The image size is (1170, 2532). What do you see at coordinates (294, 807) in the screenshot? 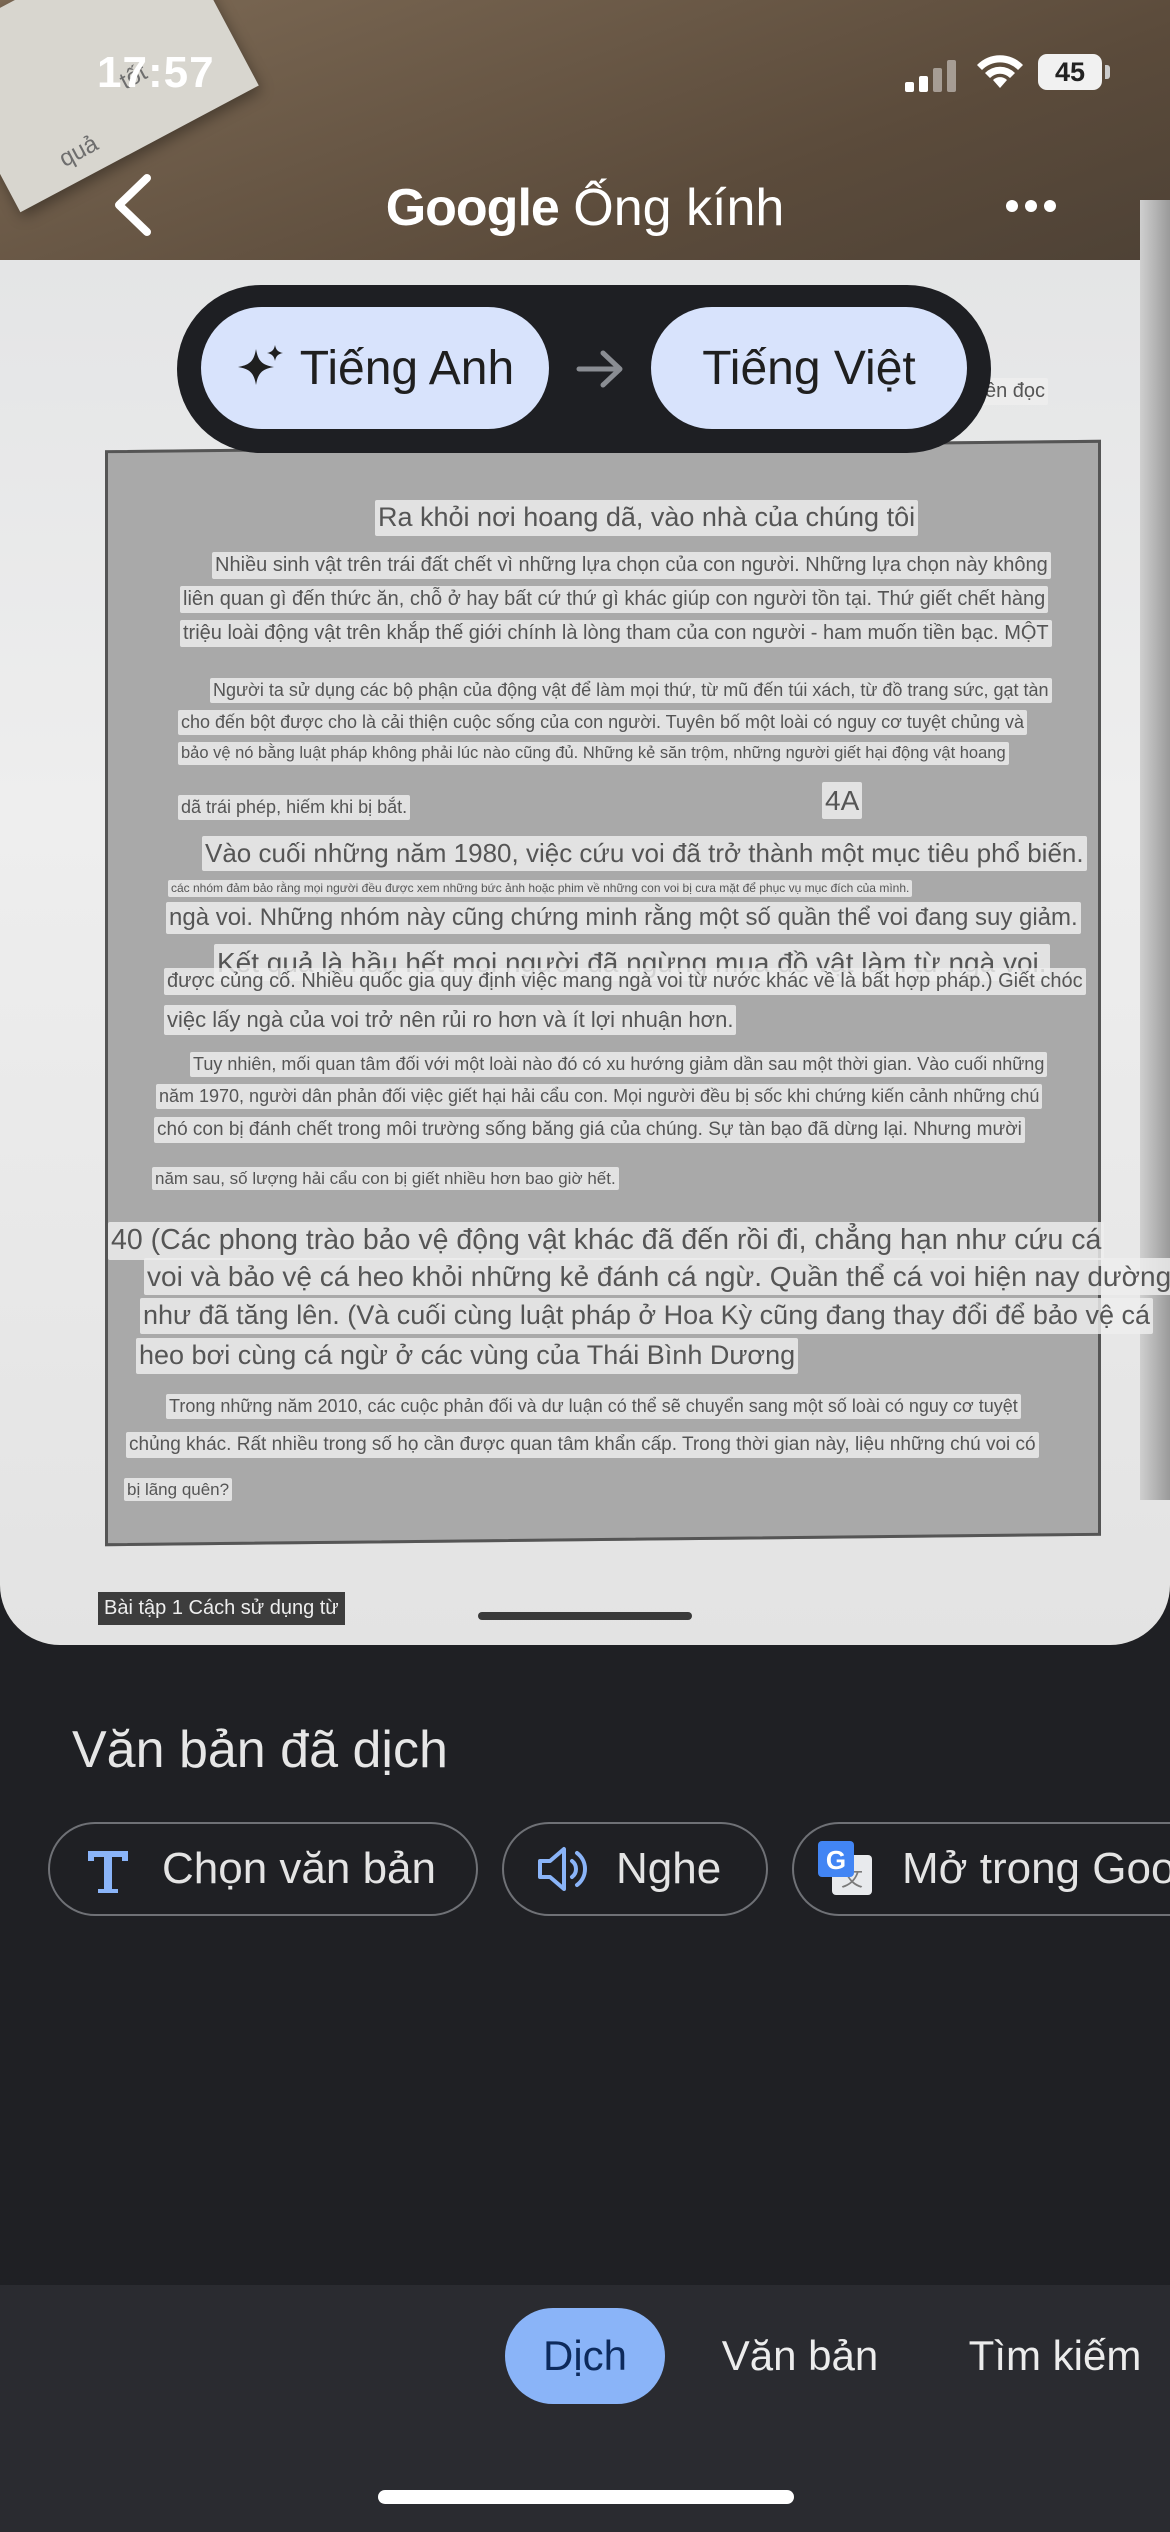
I see `doc-line: dã trái phép, hiếm khi bị bắt.` at bounding box center [294, 807].